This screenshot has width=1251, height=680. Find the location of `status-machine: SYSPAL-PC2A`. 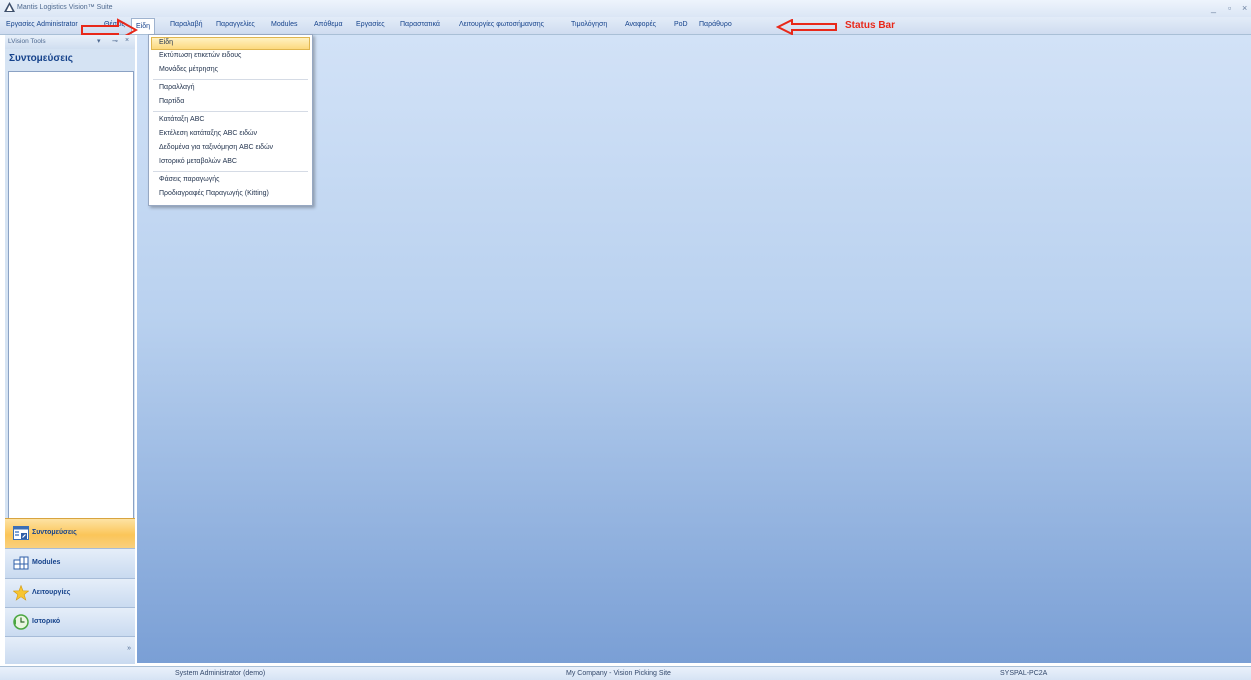

status-machine: SYSPAL-PC2A is located at coordinates (1024, 673).